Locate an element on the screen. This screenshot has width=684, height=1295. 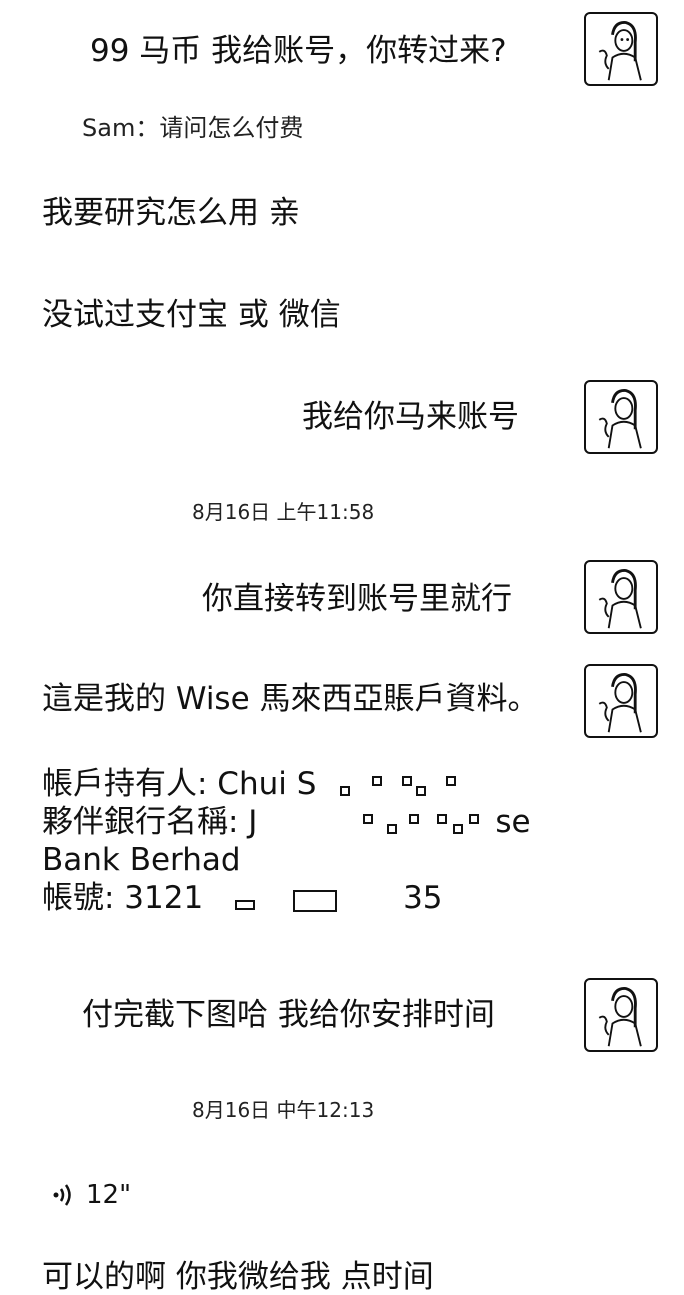
voice-wave-icon is located at coordinates (62, 1195).